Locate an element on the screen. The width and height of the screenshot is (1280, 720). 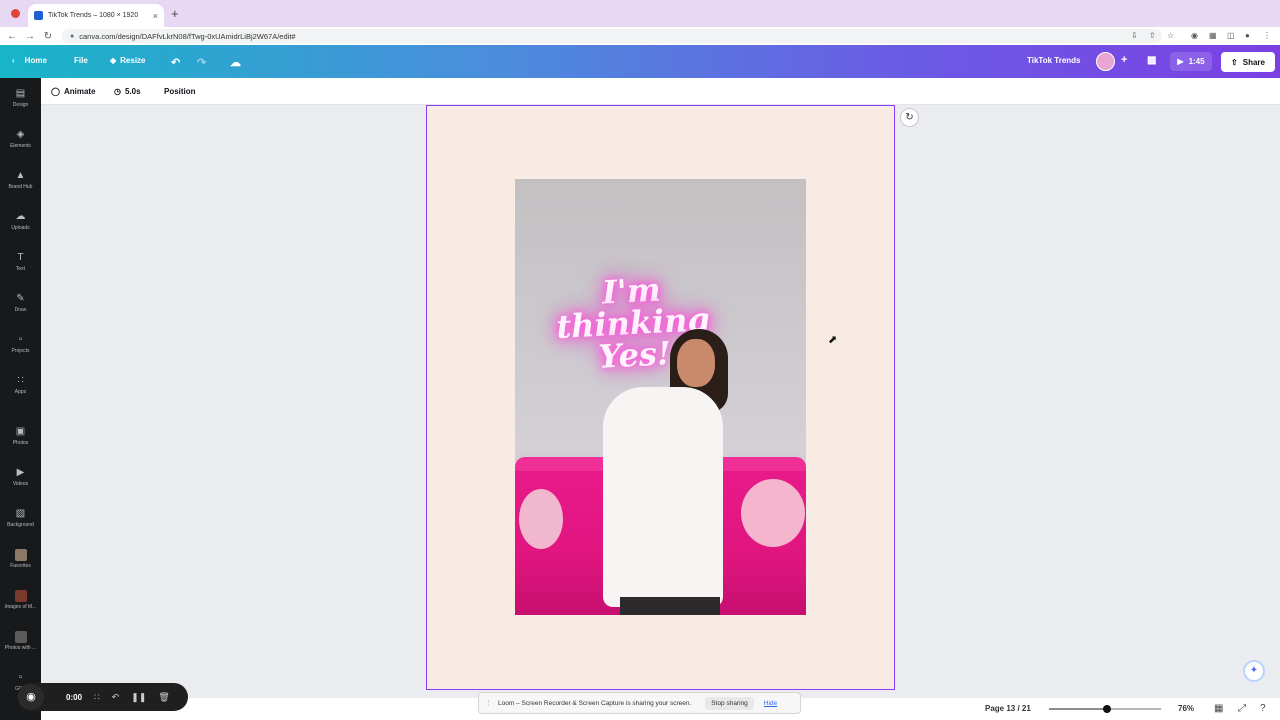
rotate-icon: ↻ is located at coordinates (909, 117).